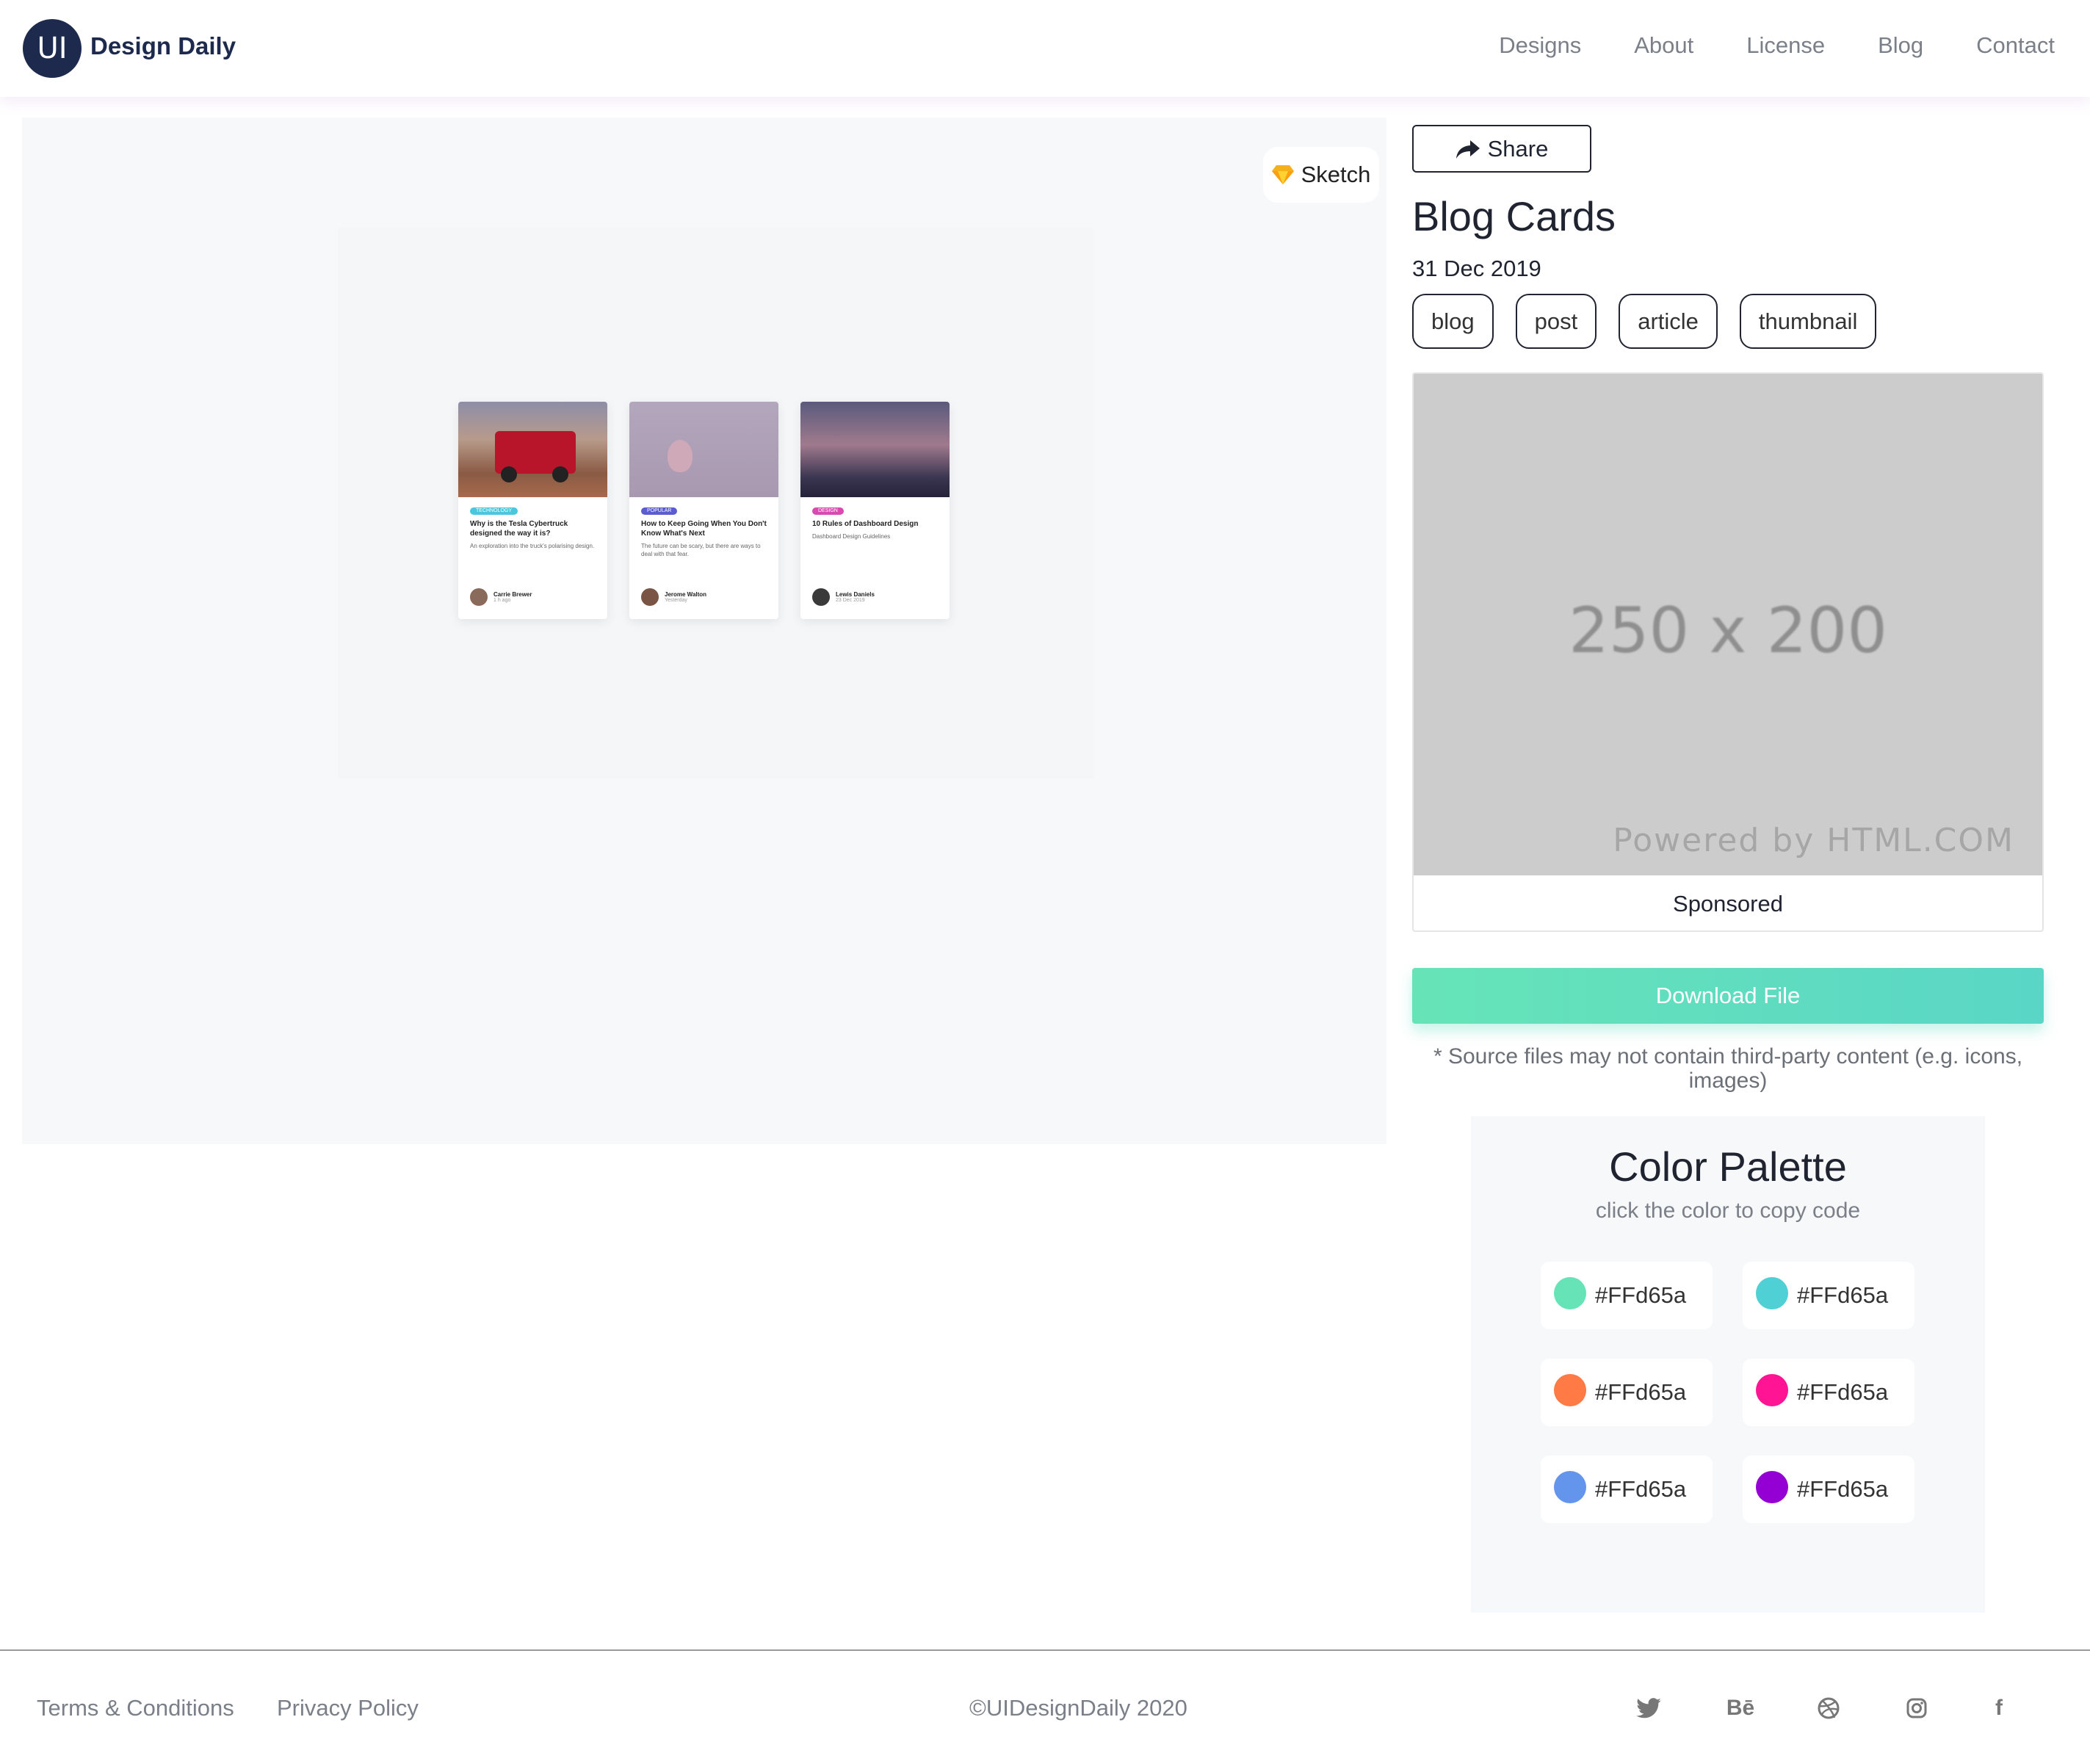  What do you see at coordinates (1900, 45) in the screenshot?
I see `nav-blog: Blog` at bounding box center [1900, 45].